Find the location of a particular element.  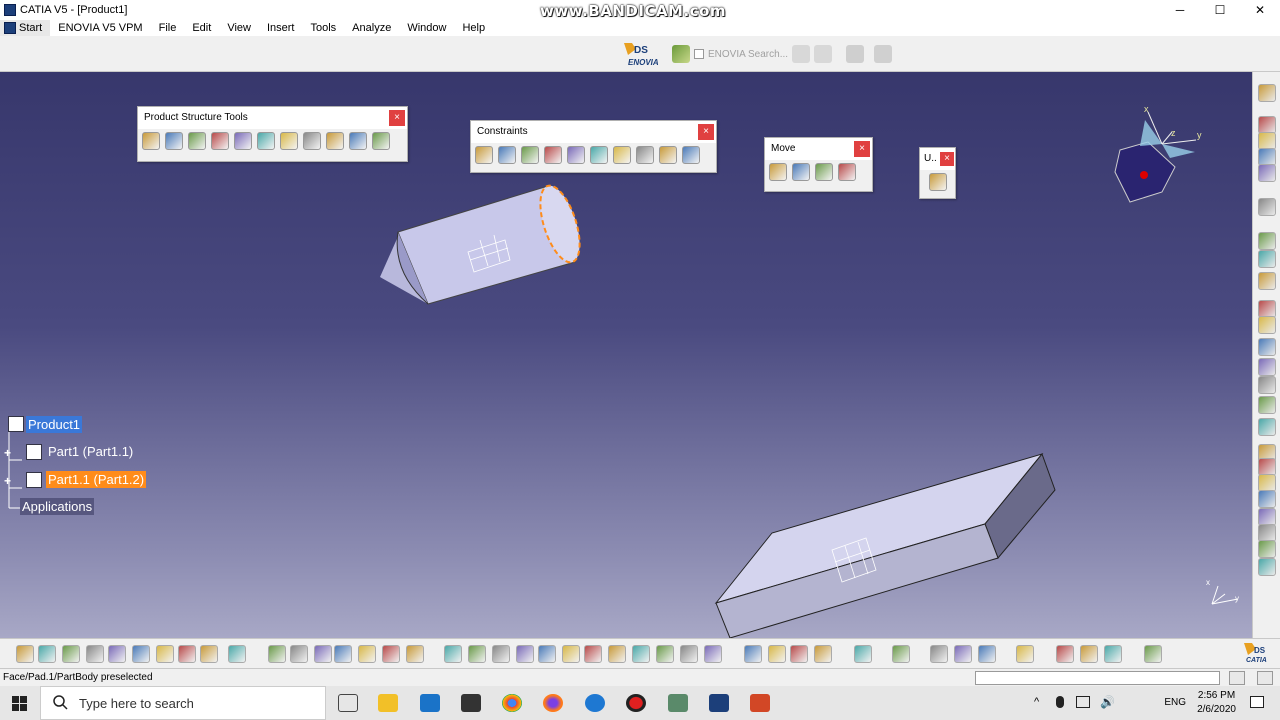

tray-chevron-icon: ^ is located at coordinates (1036, 702).